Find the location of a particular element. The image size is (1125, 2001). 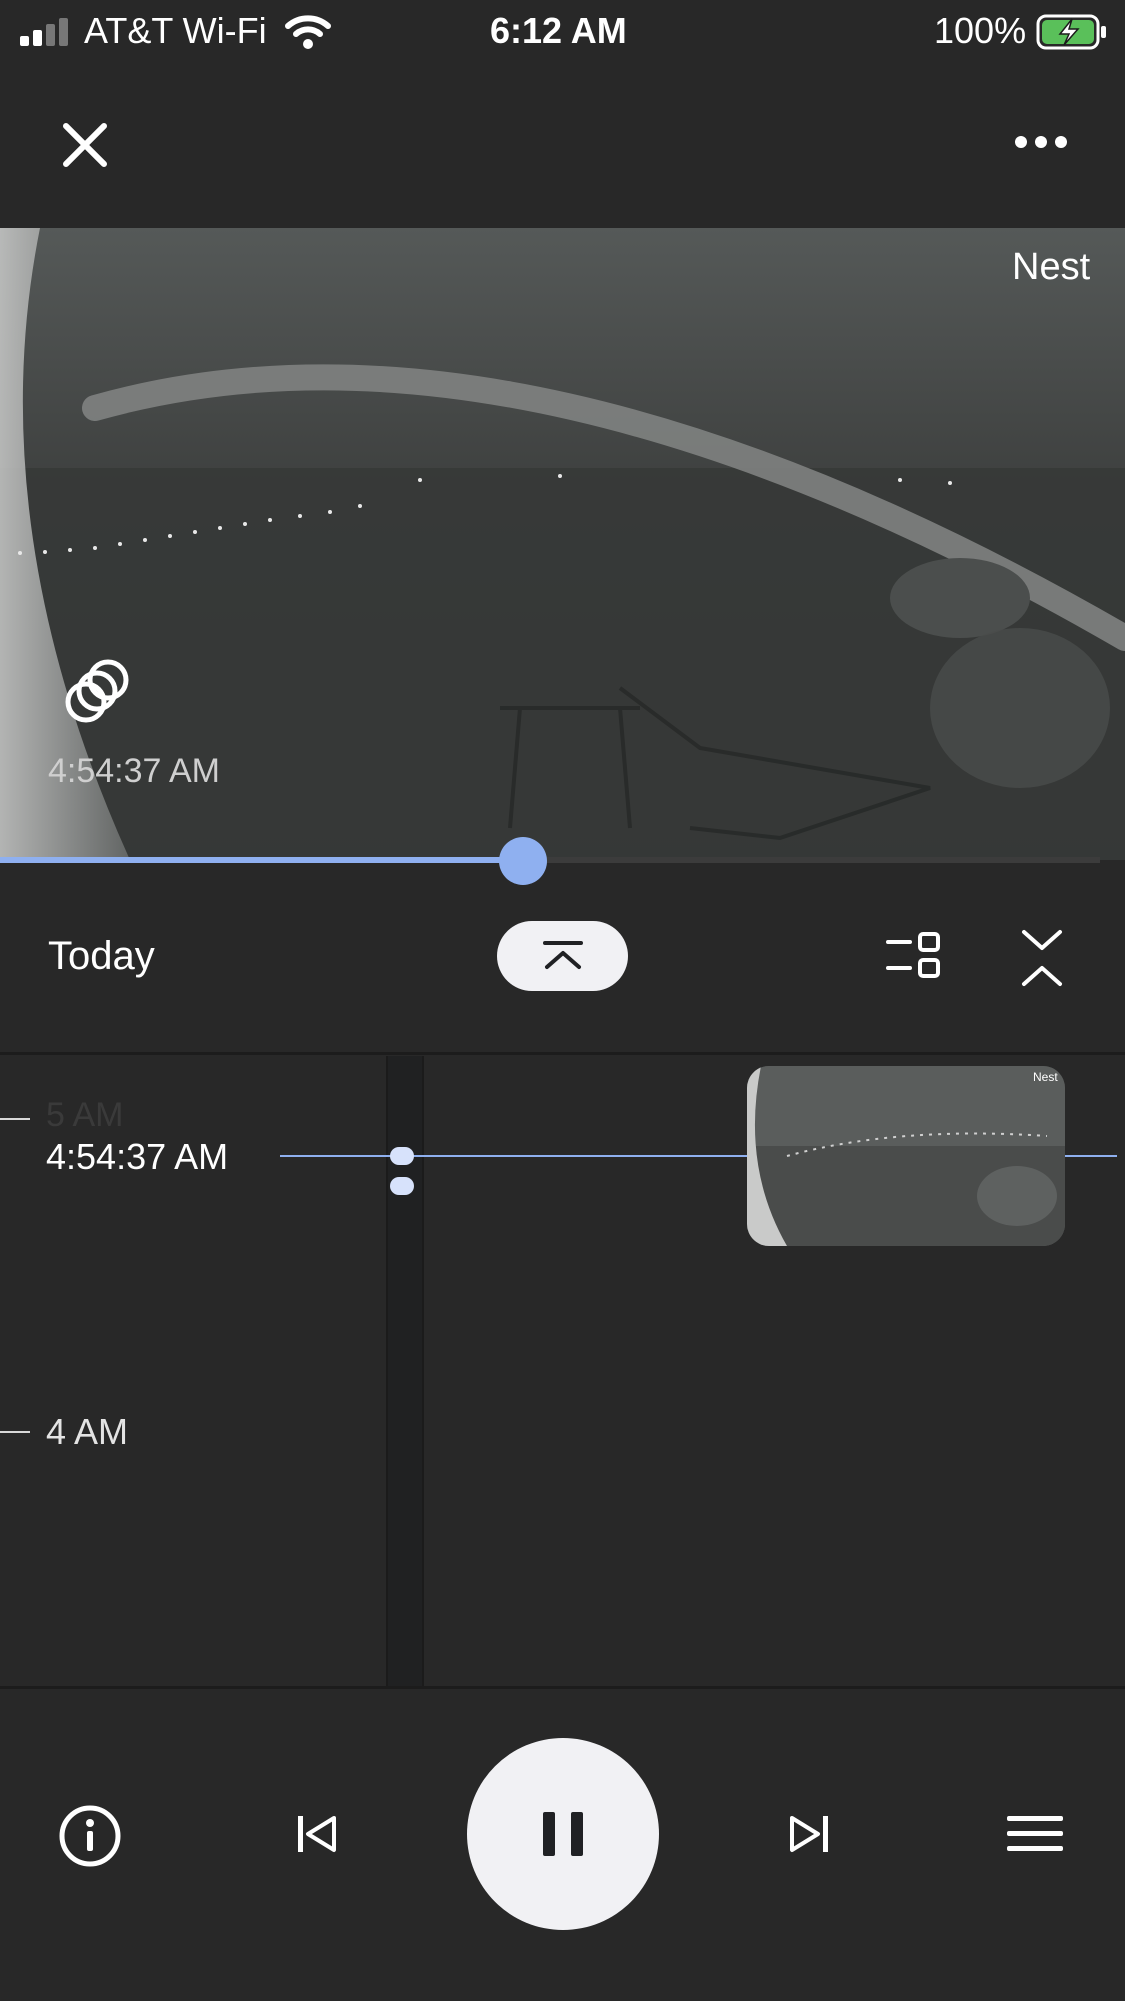

jump-to-top-button is located at coordinates (562, 956).